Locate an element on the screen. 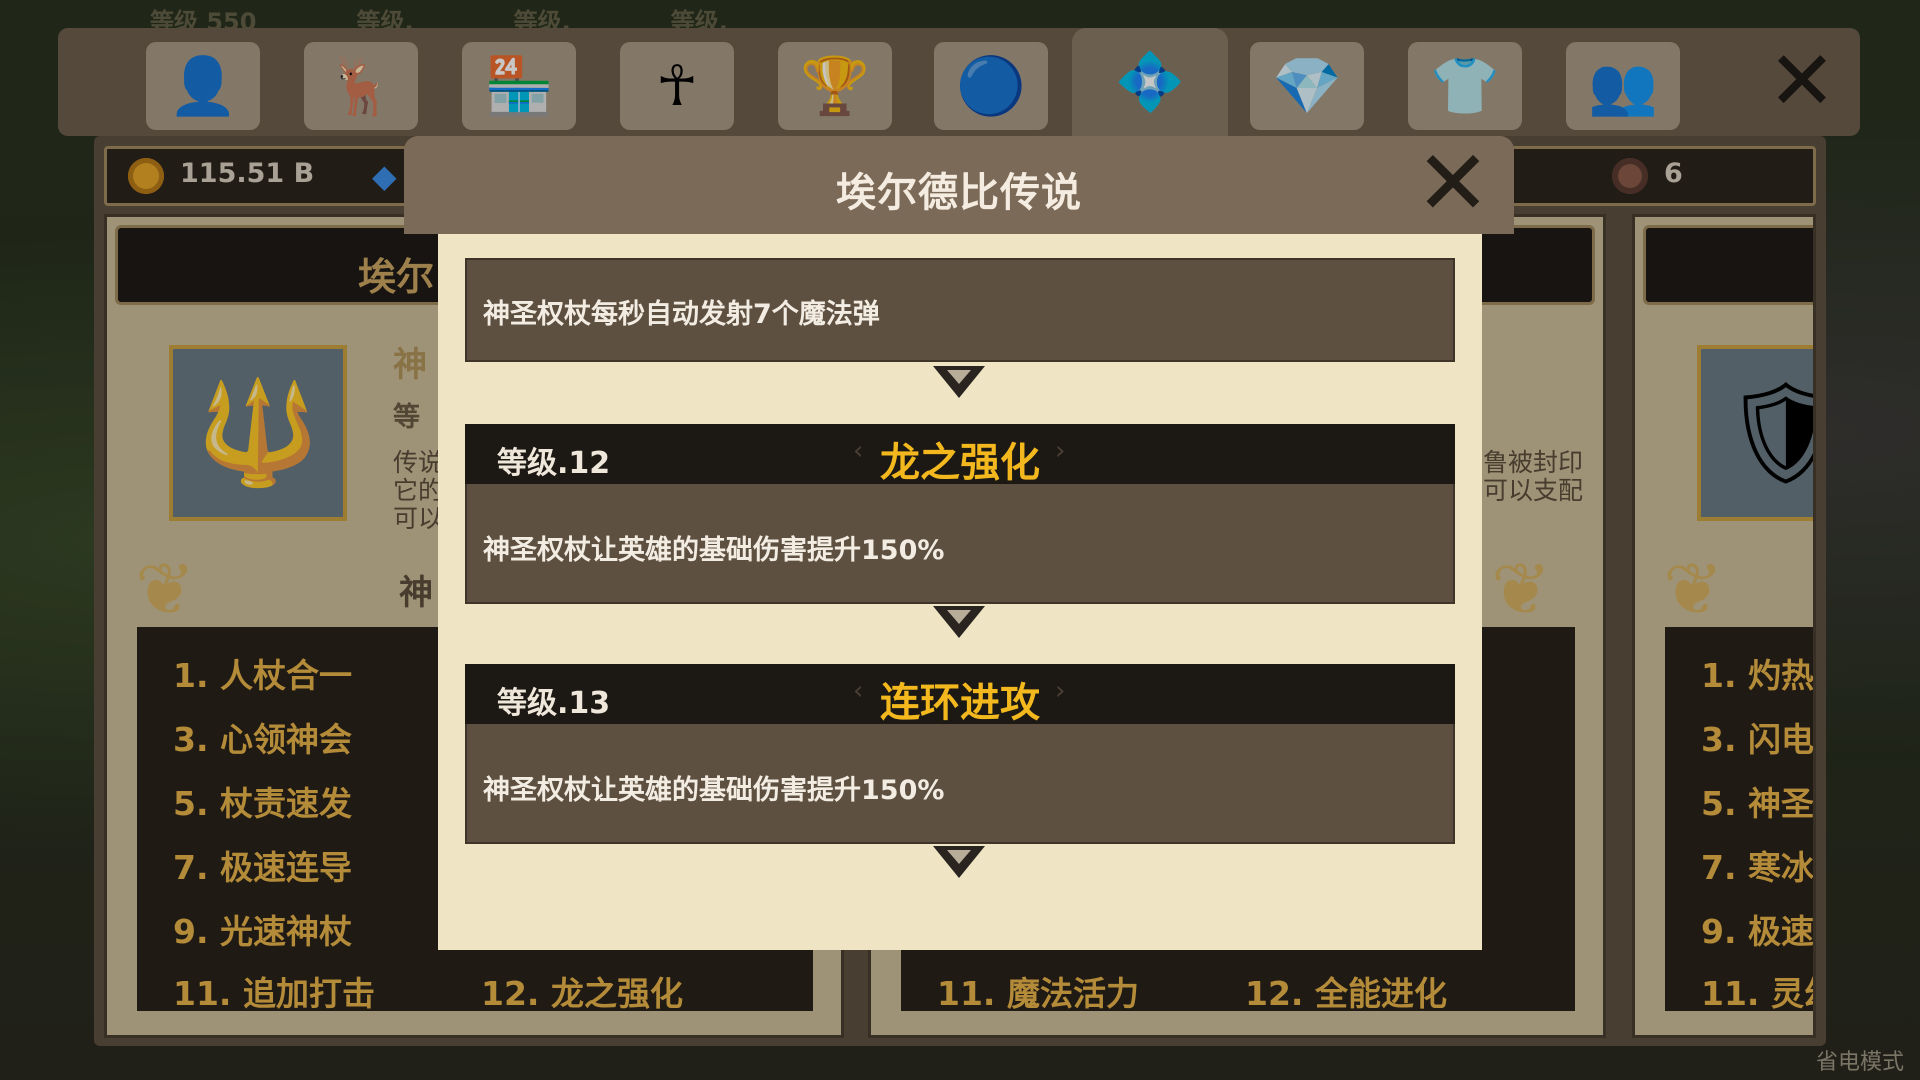 The height and width of the screenshot is (1080, 1920). modal-header: 埃尔德比传说 ✕ is located at coordinates (959, 185).